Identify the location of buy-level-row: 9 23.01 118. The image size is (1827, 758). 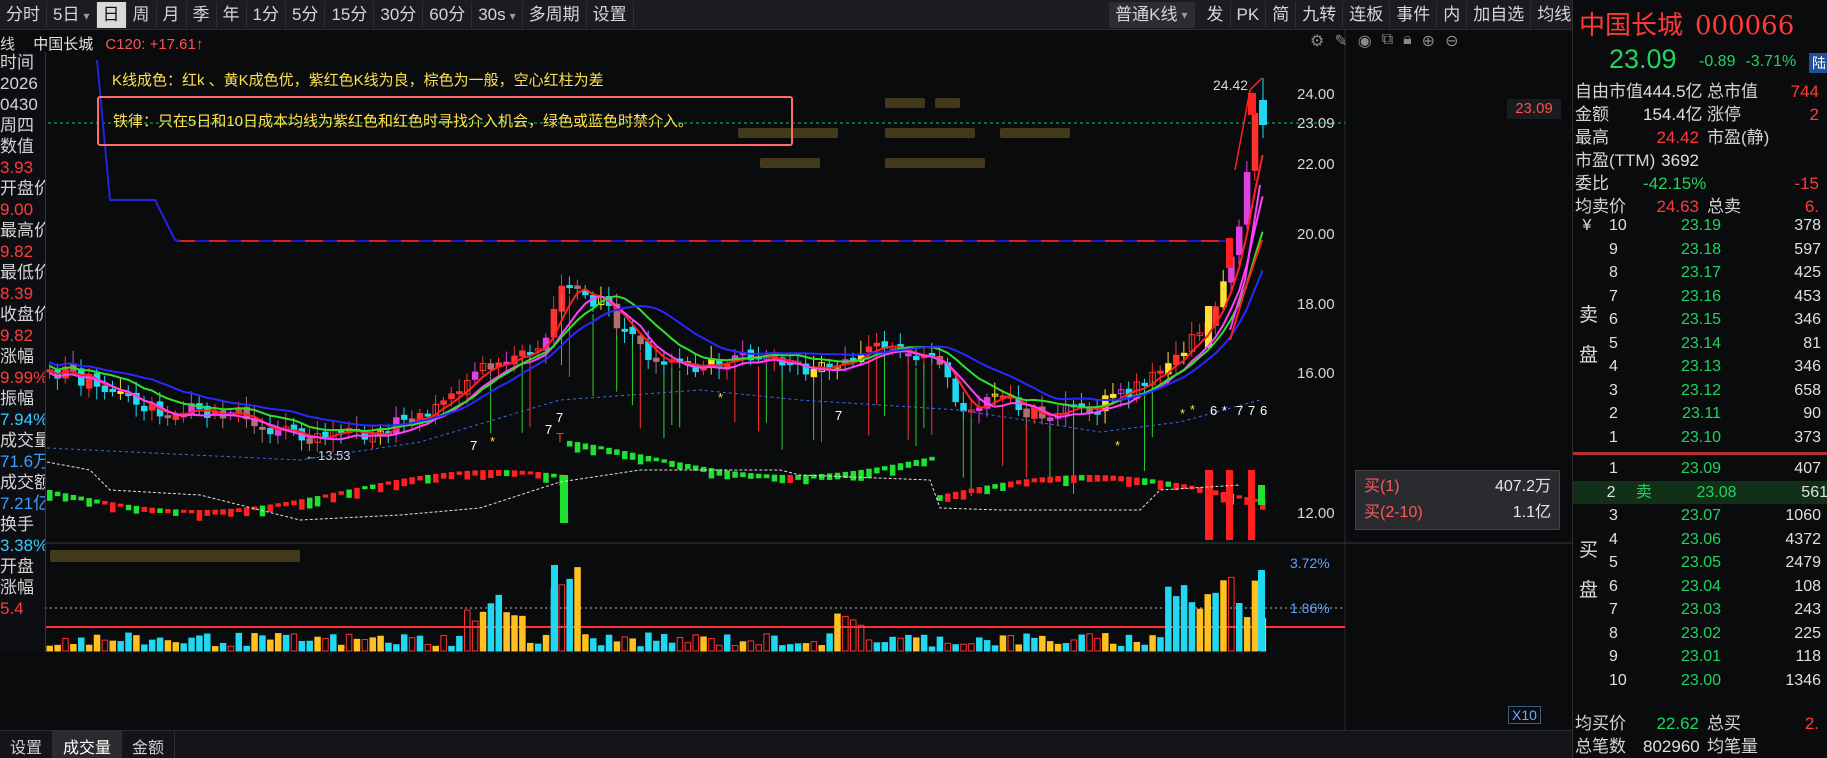
(1700, 657).